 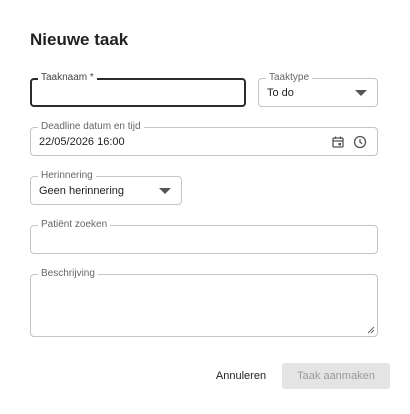 What do you see at coordinates (371, 330) in the screenshot?
I see `resize-handle-icon` at bounding box center [371, 330].